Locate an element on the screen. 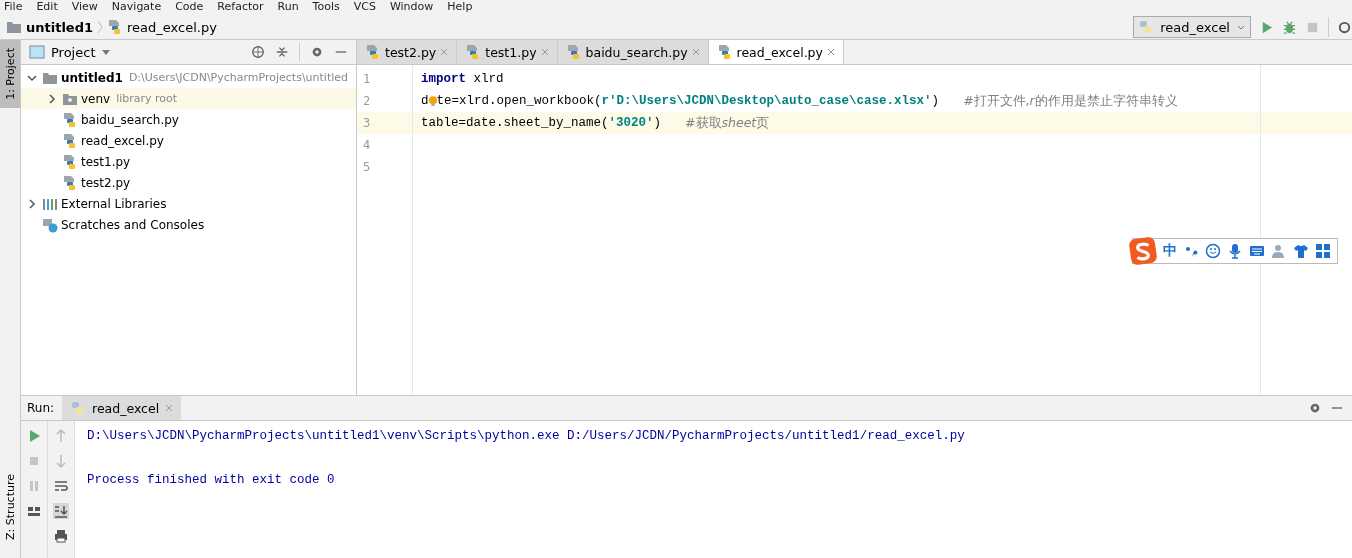  run-label: Run: is located at coordinates (41, 408).